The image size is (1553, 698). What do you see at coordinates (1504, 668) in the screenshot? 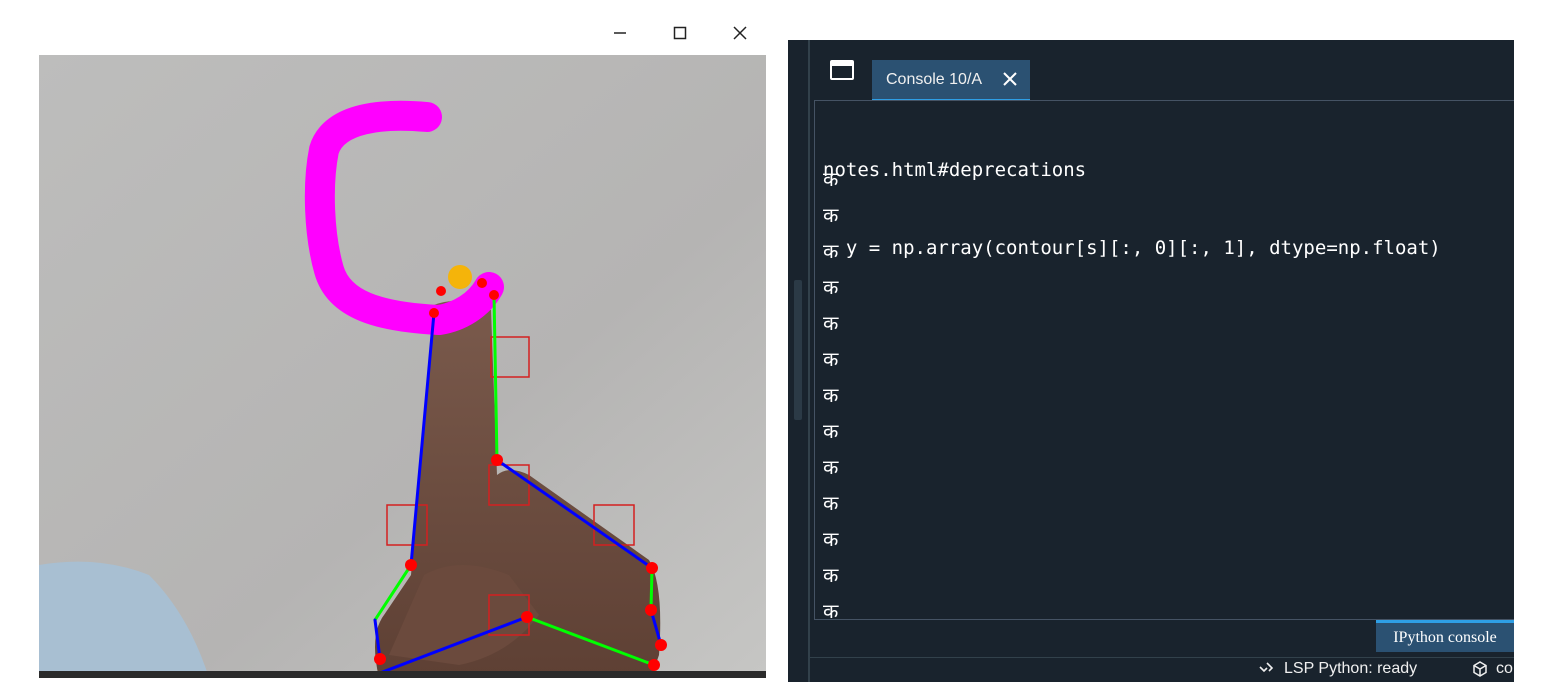
I see `env-status-label: co` at bounding box center [1504, 668].